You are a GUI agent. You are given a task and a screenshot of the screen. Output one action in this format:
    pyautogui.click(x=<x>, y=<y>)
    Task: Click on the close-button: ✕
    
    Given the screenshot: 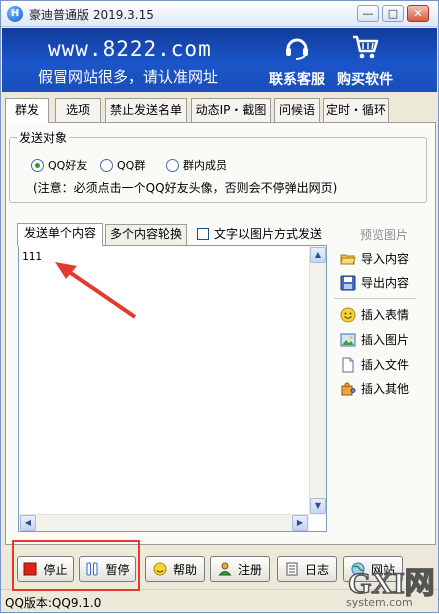 What is the action you would take?
    pyautogui.click(x=418, y=13)
    